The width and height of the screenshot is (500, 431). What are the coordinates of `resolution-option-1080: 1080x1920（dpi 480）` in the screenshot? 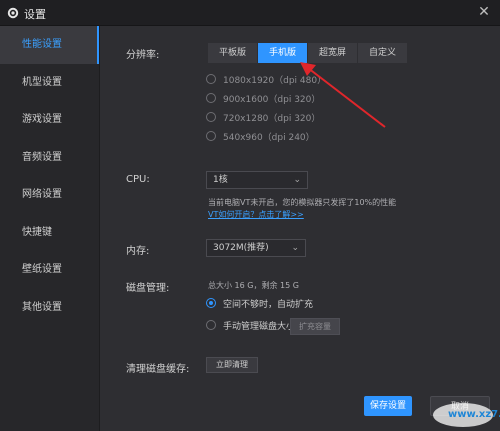 It's located at (266, 81).